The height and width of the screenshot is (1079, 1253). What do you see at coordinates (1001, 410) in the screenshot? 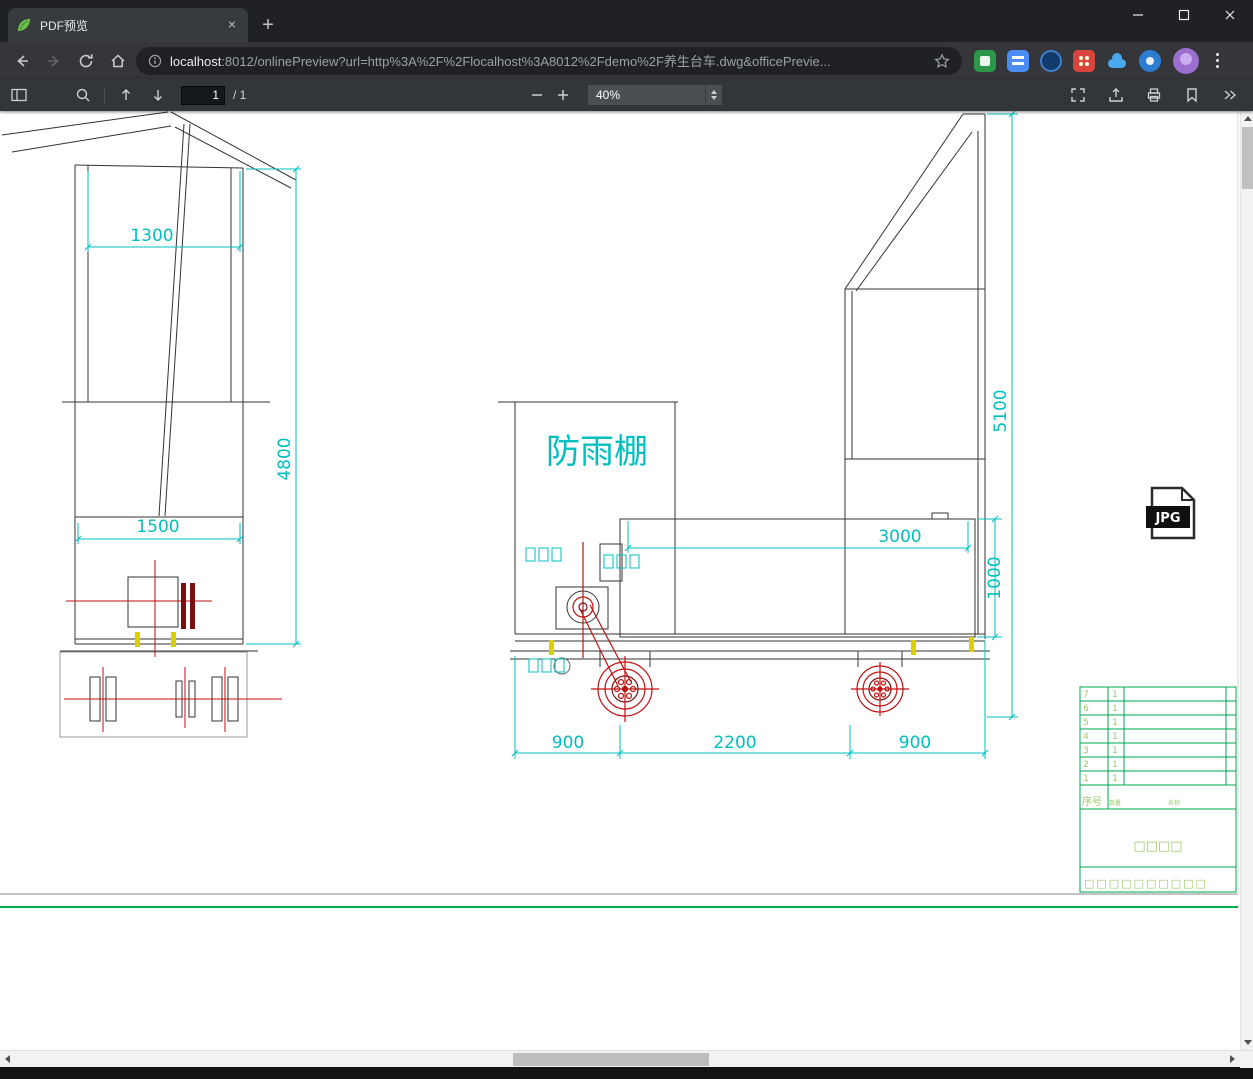
I see `dim-label-5100: 5100` at bounding box center [1001, 410].